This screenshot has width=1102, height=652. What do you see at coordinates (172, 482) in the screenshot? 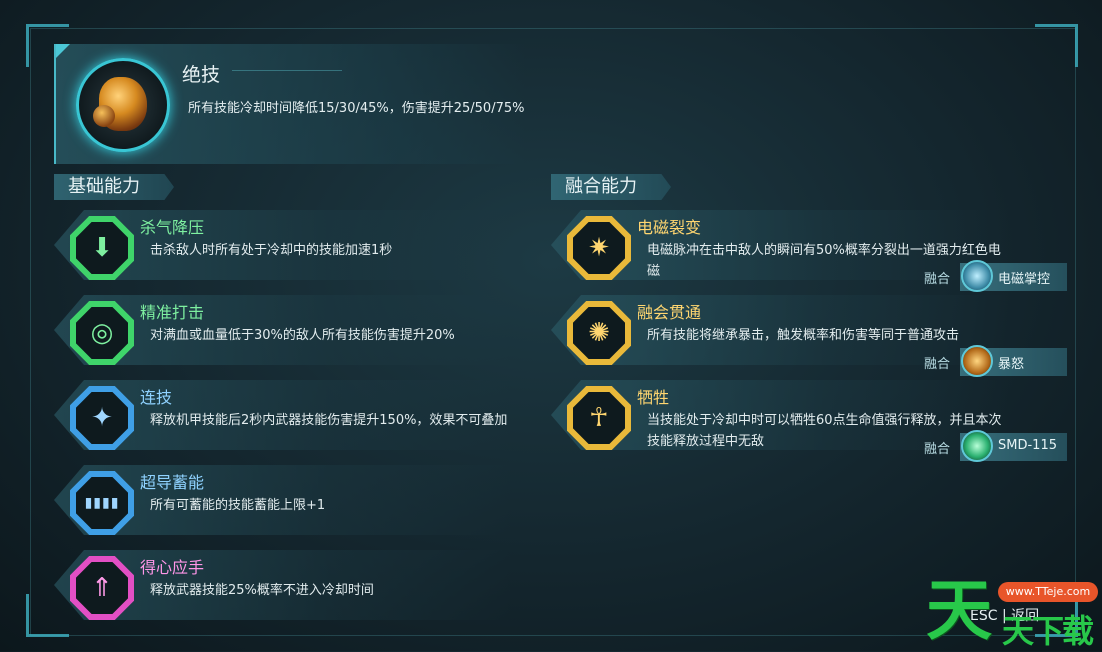
I see `skill-name: 超导蓄能` at bounding box center [172, 482].